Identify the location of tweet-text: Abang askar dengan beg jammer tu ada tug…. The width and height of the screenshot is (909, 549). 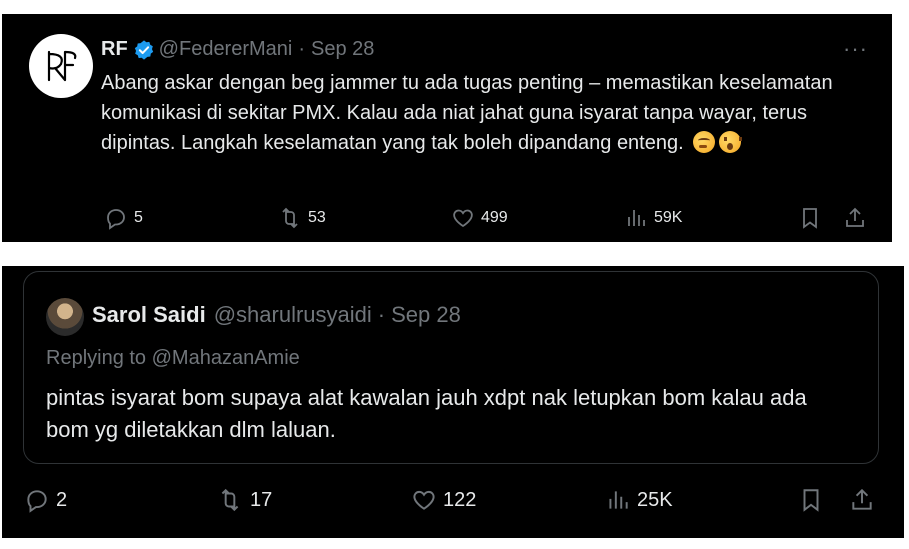
(486, 113).